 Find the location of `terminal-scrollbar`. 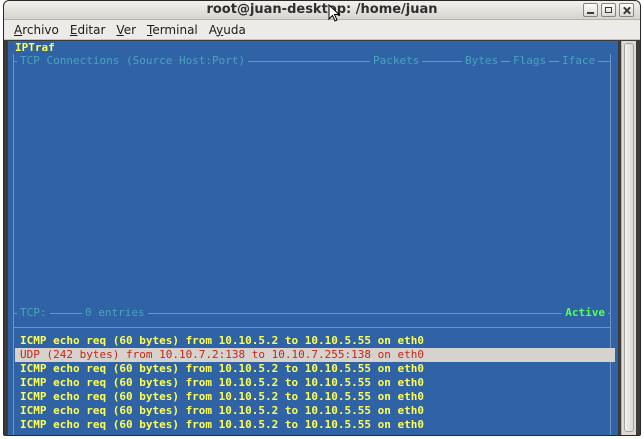

terminal-scrollbar is located at coordinates (628, 238).